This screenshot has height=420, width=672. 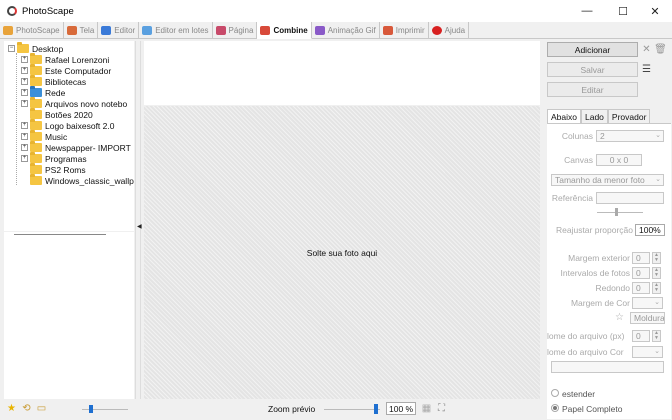 I want to click on zoom-field: 100 %, so click(x=401, y=408).